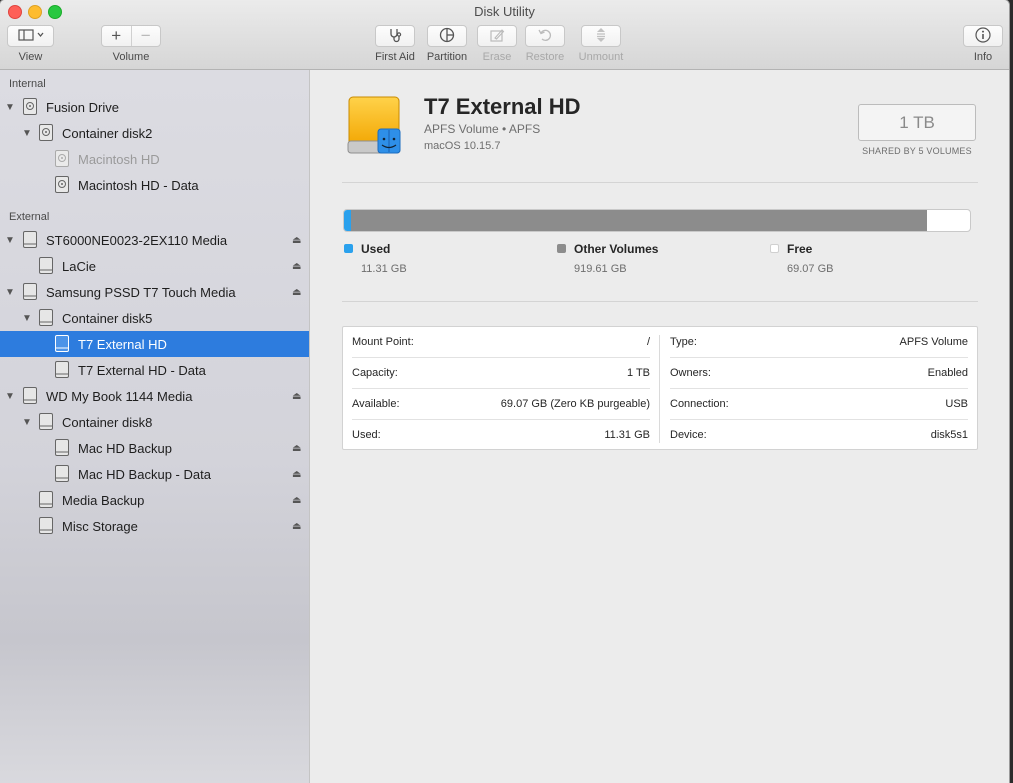  I want to click on sidebar-icon, so click(30, 36).